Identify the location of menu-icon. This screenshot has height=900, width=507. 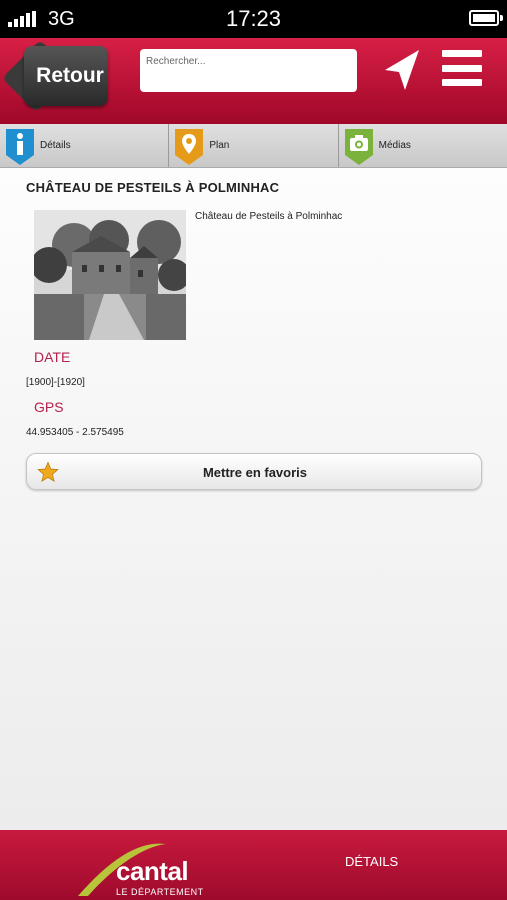
(462, 68).